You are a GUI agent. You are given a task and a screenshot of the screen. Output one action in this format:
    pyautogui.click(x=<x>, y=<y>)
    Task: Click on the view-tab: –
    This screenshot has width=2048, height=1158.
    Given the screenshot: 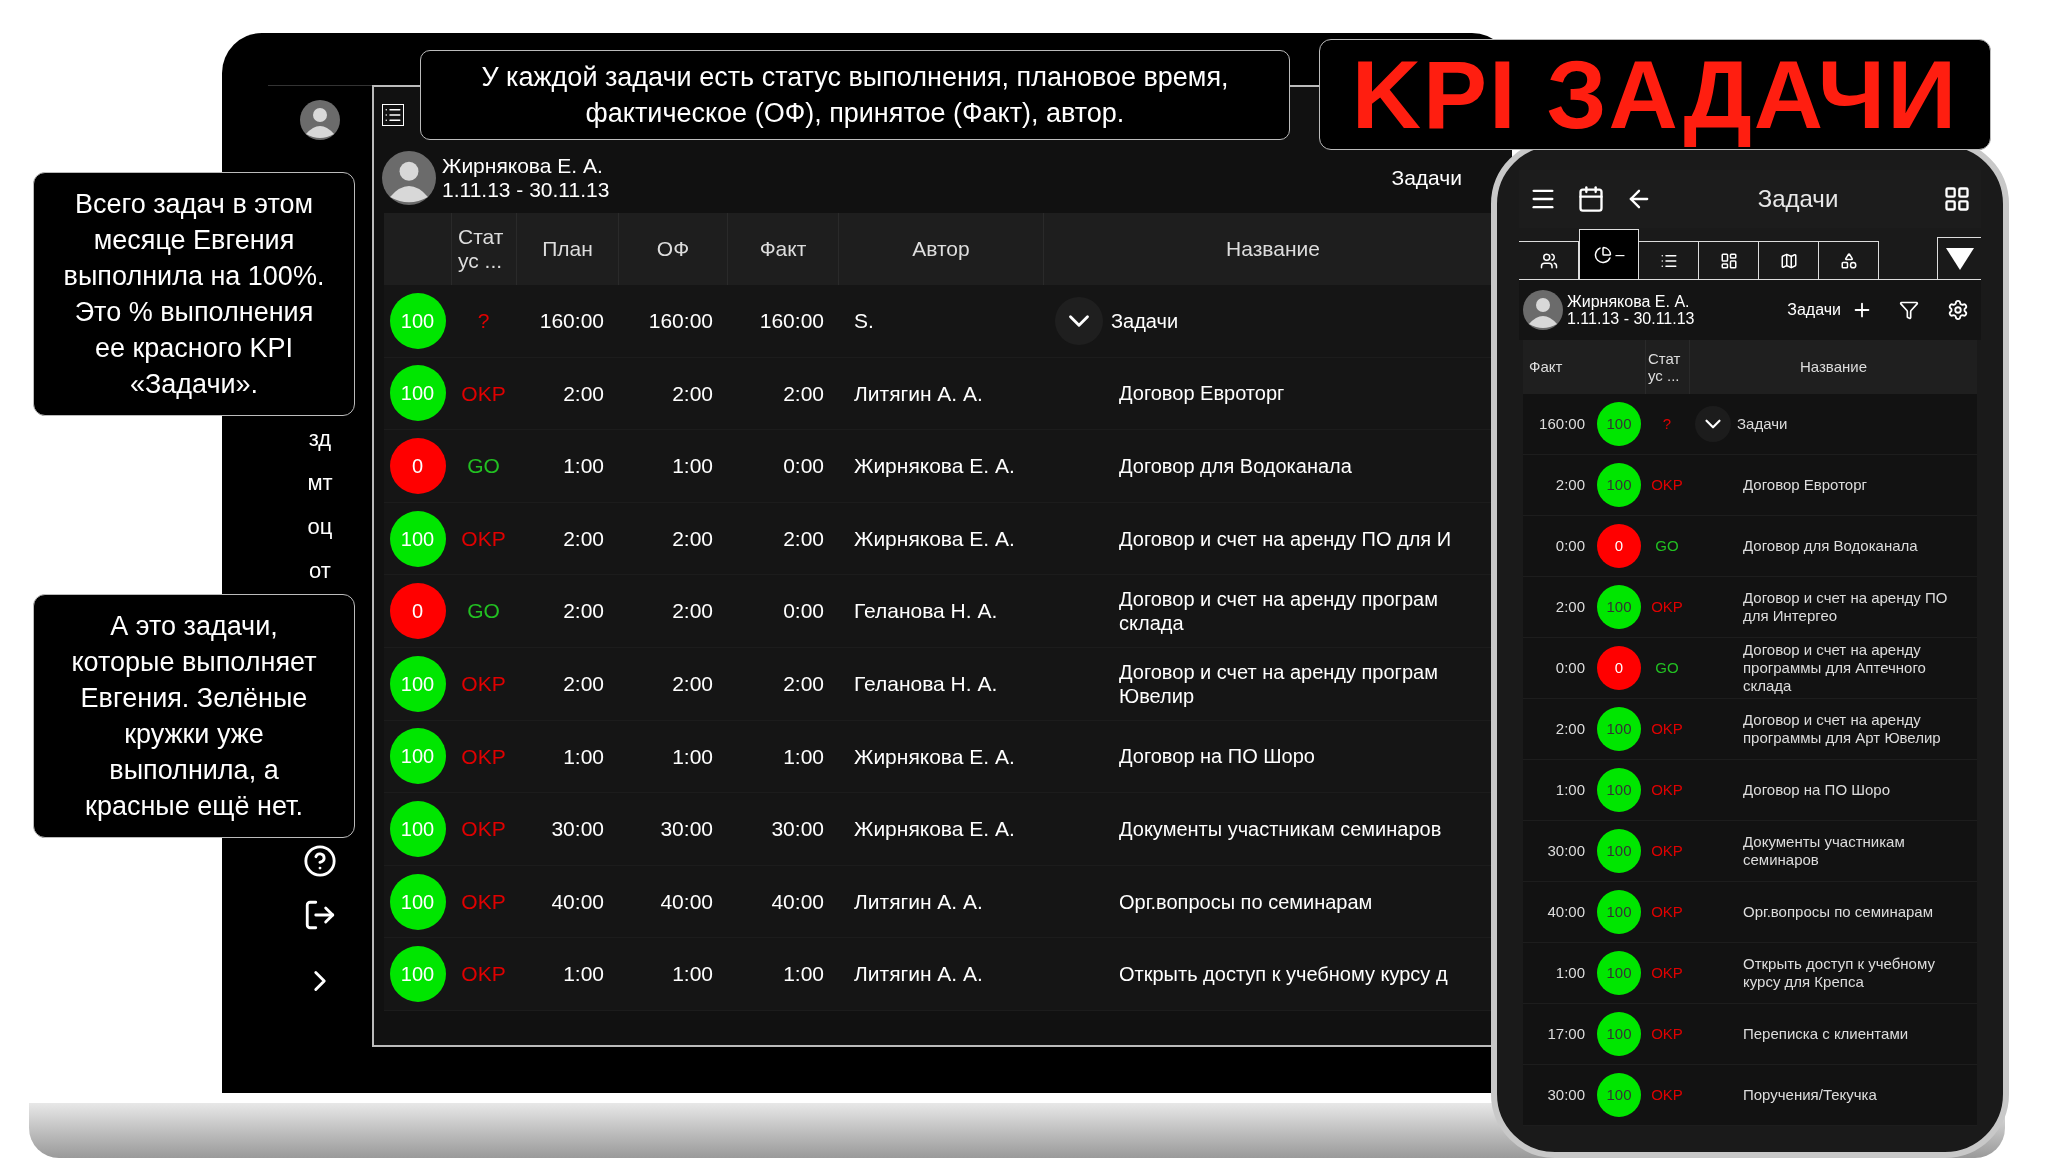 What is the action you would take?
    pyautogui.click(x=1609, y=254)
    